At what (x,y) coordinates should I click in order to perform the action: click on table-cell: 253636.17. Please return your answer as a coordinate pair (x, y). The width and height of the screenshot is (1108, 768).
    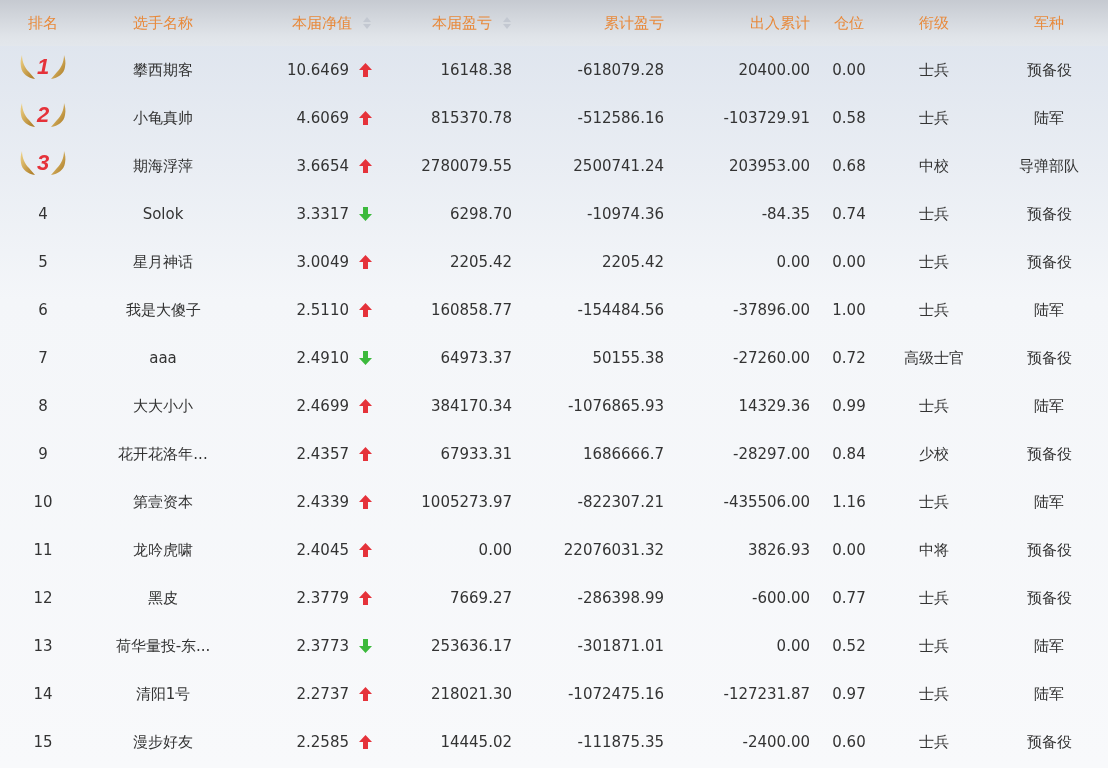
    Looking at the image, I should click on (471, 645).